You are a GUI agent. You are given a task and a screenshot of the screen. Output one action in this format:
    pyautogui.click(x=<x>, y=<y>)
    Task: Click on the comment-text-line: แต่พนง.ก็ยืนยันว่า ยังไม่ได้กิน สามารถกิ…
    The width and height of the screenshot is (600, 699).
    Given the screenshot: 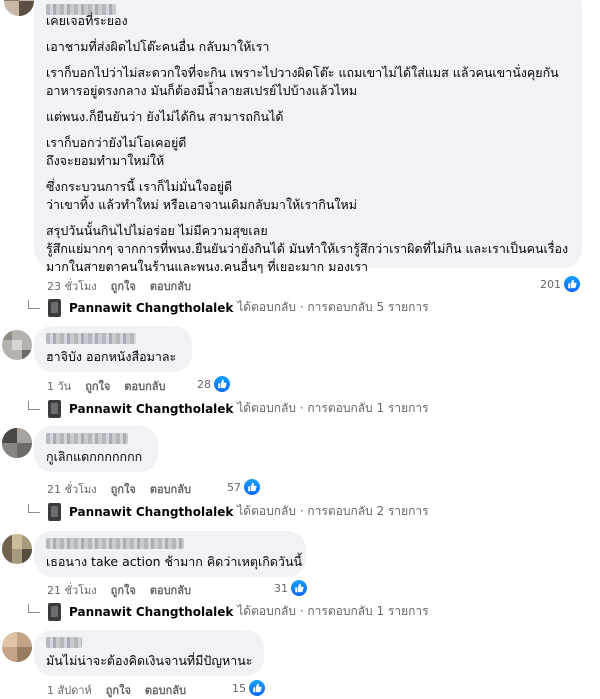 What is the action you would take?
    pyautogui.click(x=165, y=116)
    